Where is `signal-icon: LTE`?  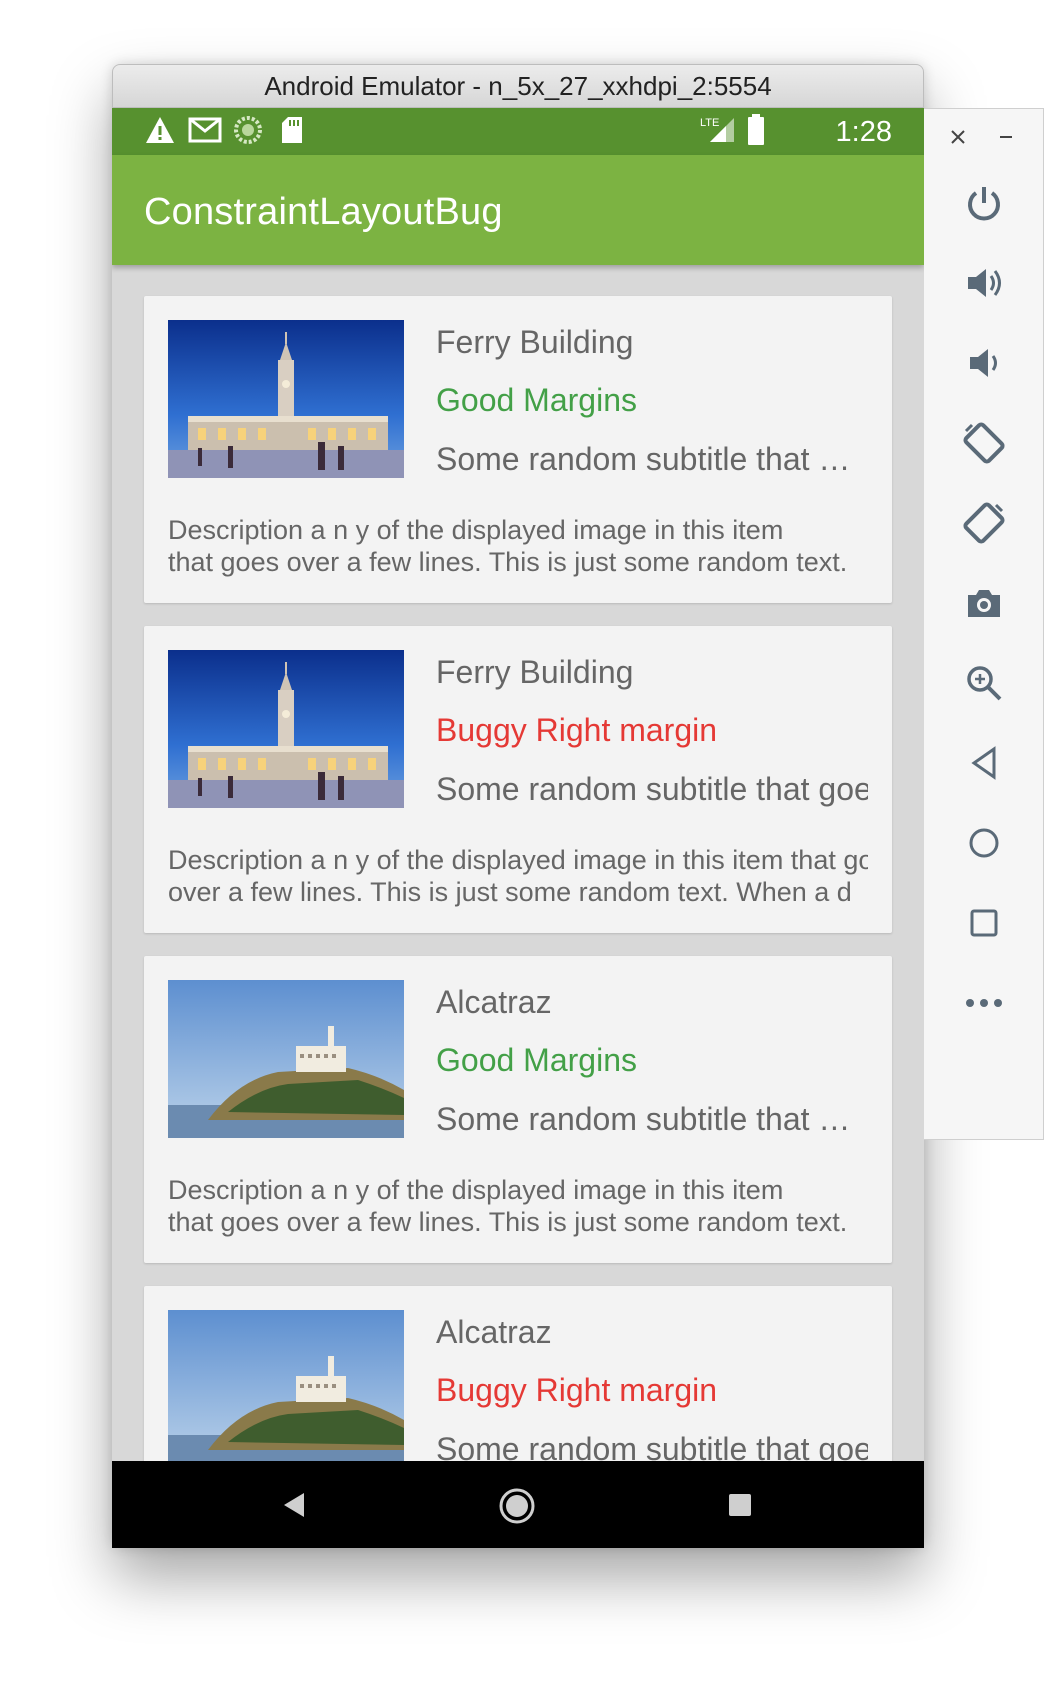
signal-icon: LTE is located at coordinates (718, 131).